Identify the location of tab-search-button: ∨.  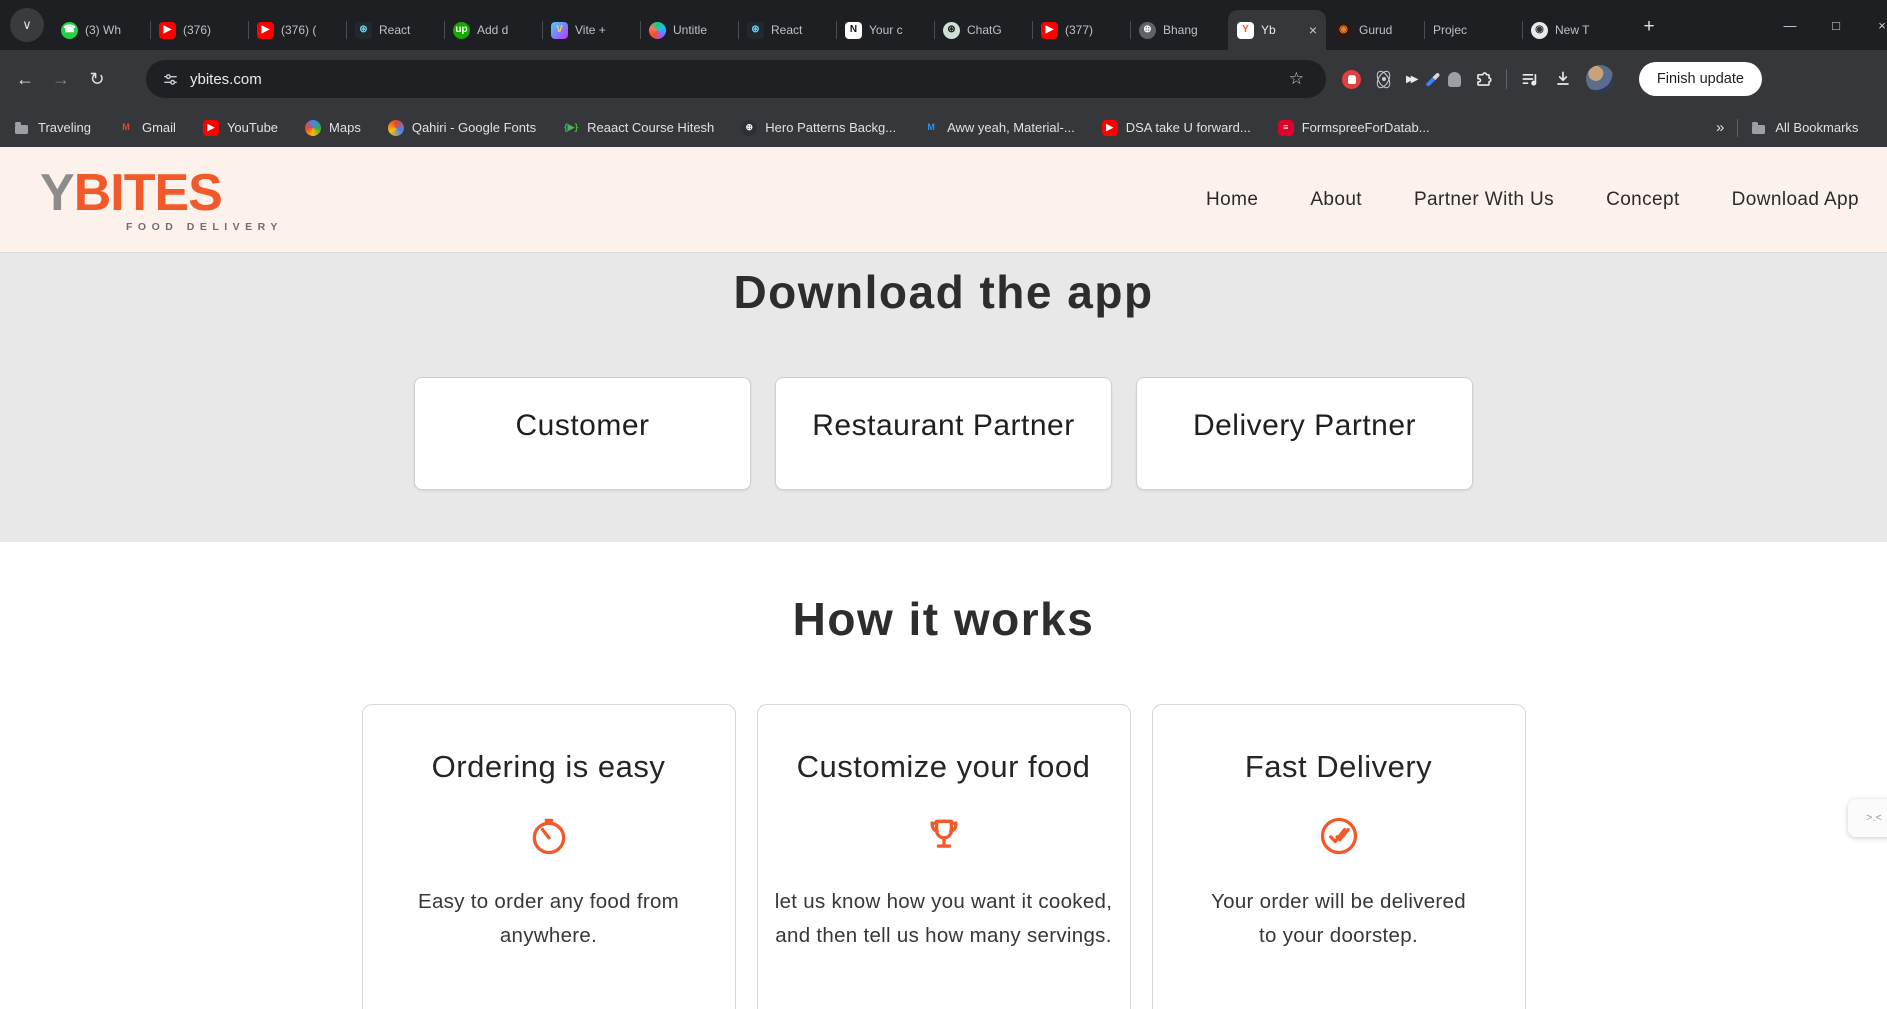
(27, 25).